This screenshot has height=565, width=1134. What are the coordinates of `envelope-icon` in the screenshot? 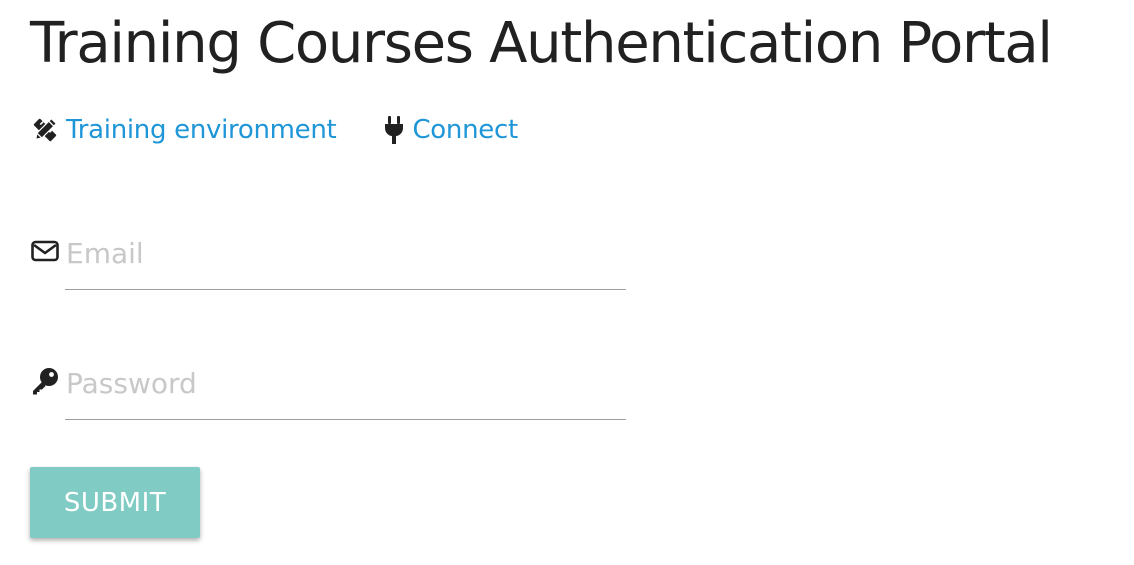 It's located at (45, 251).